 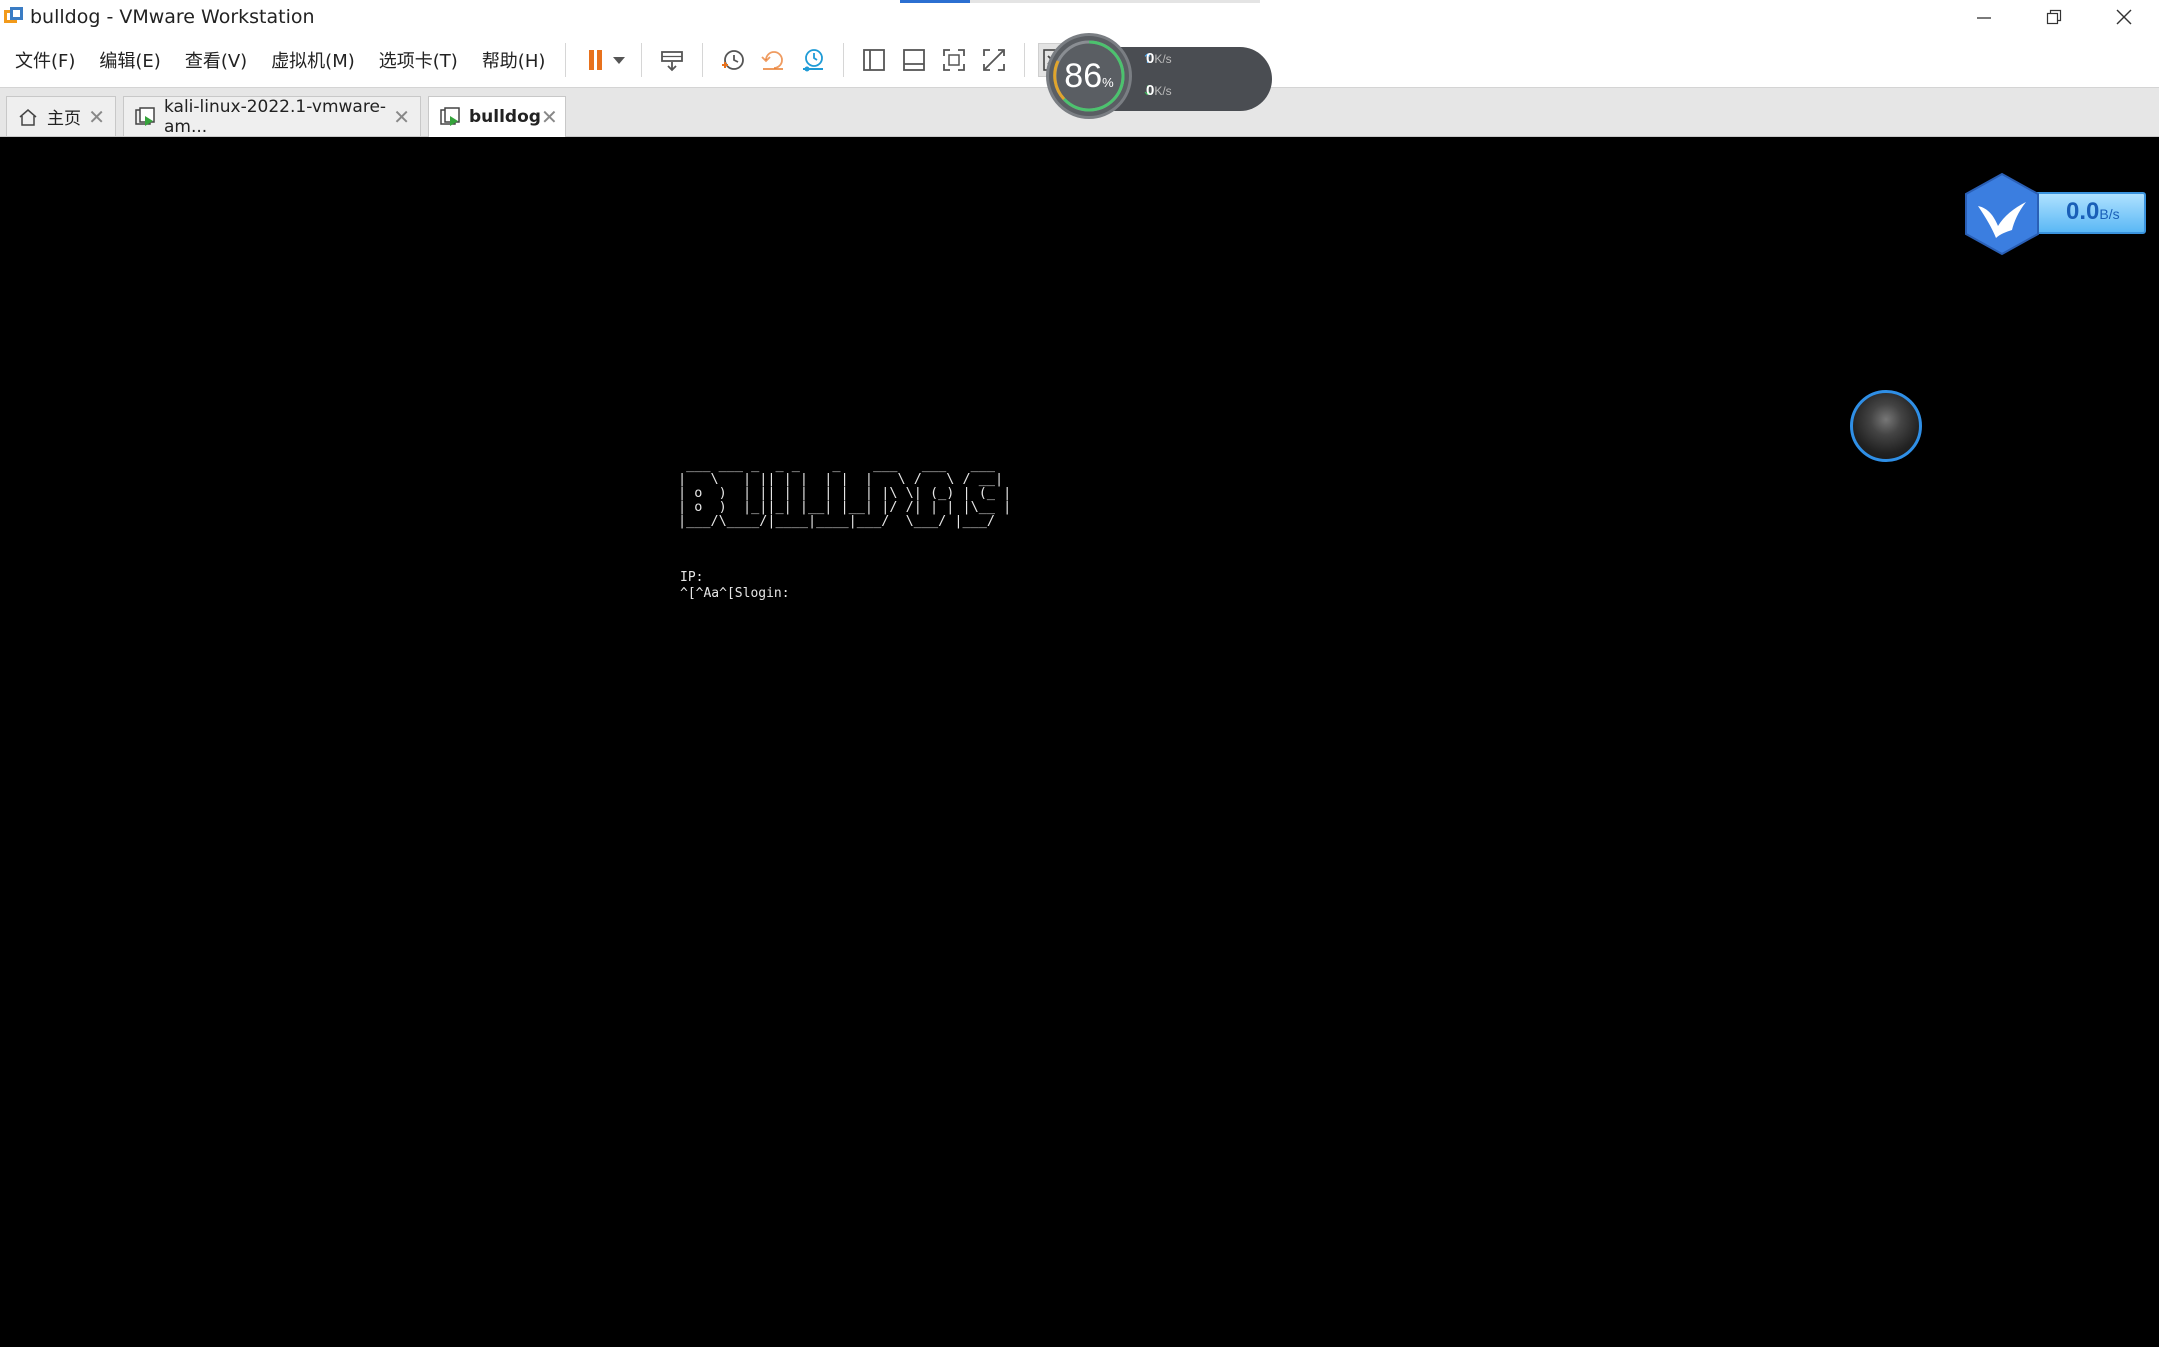 What do you see at coordinates (1079, 16) in the screenshot?
I see `title-bar: bulldog - VMware Workstation` at bounding box center [1079, 16].